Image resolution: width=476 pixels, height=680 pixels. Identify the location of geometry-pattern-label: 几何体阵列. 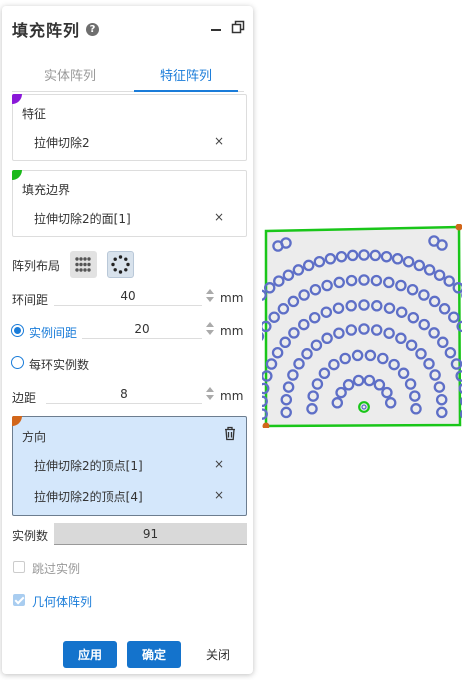
(62, 601).